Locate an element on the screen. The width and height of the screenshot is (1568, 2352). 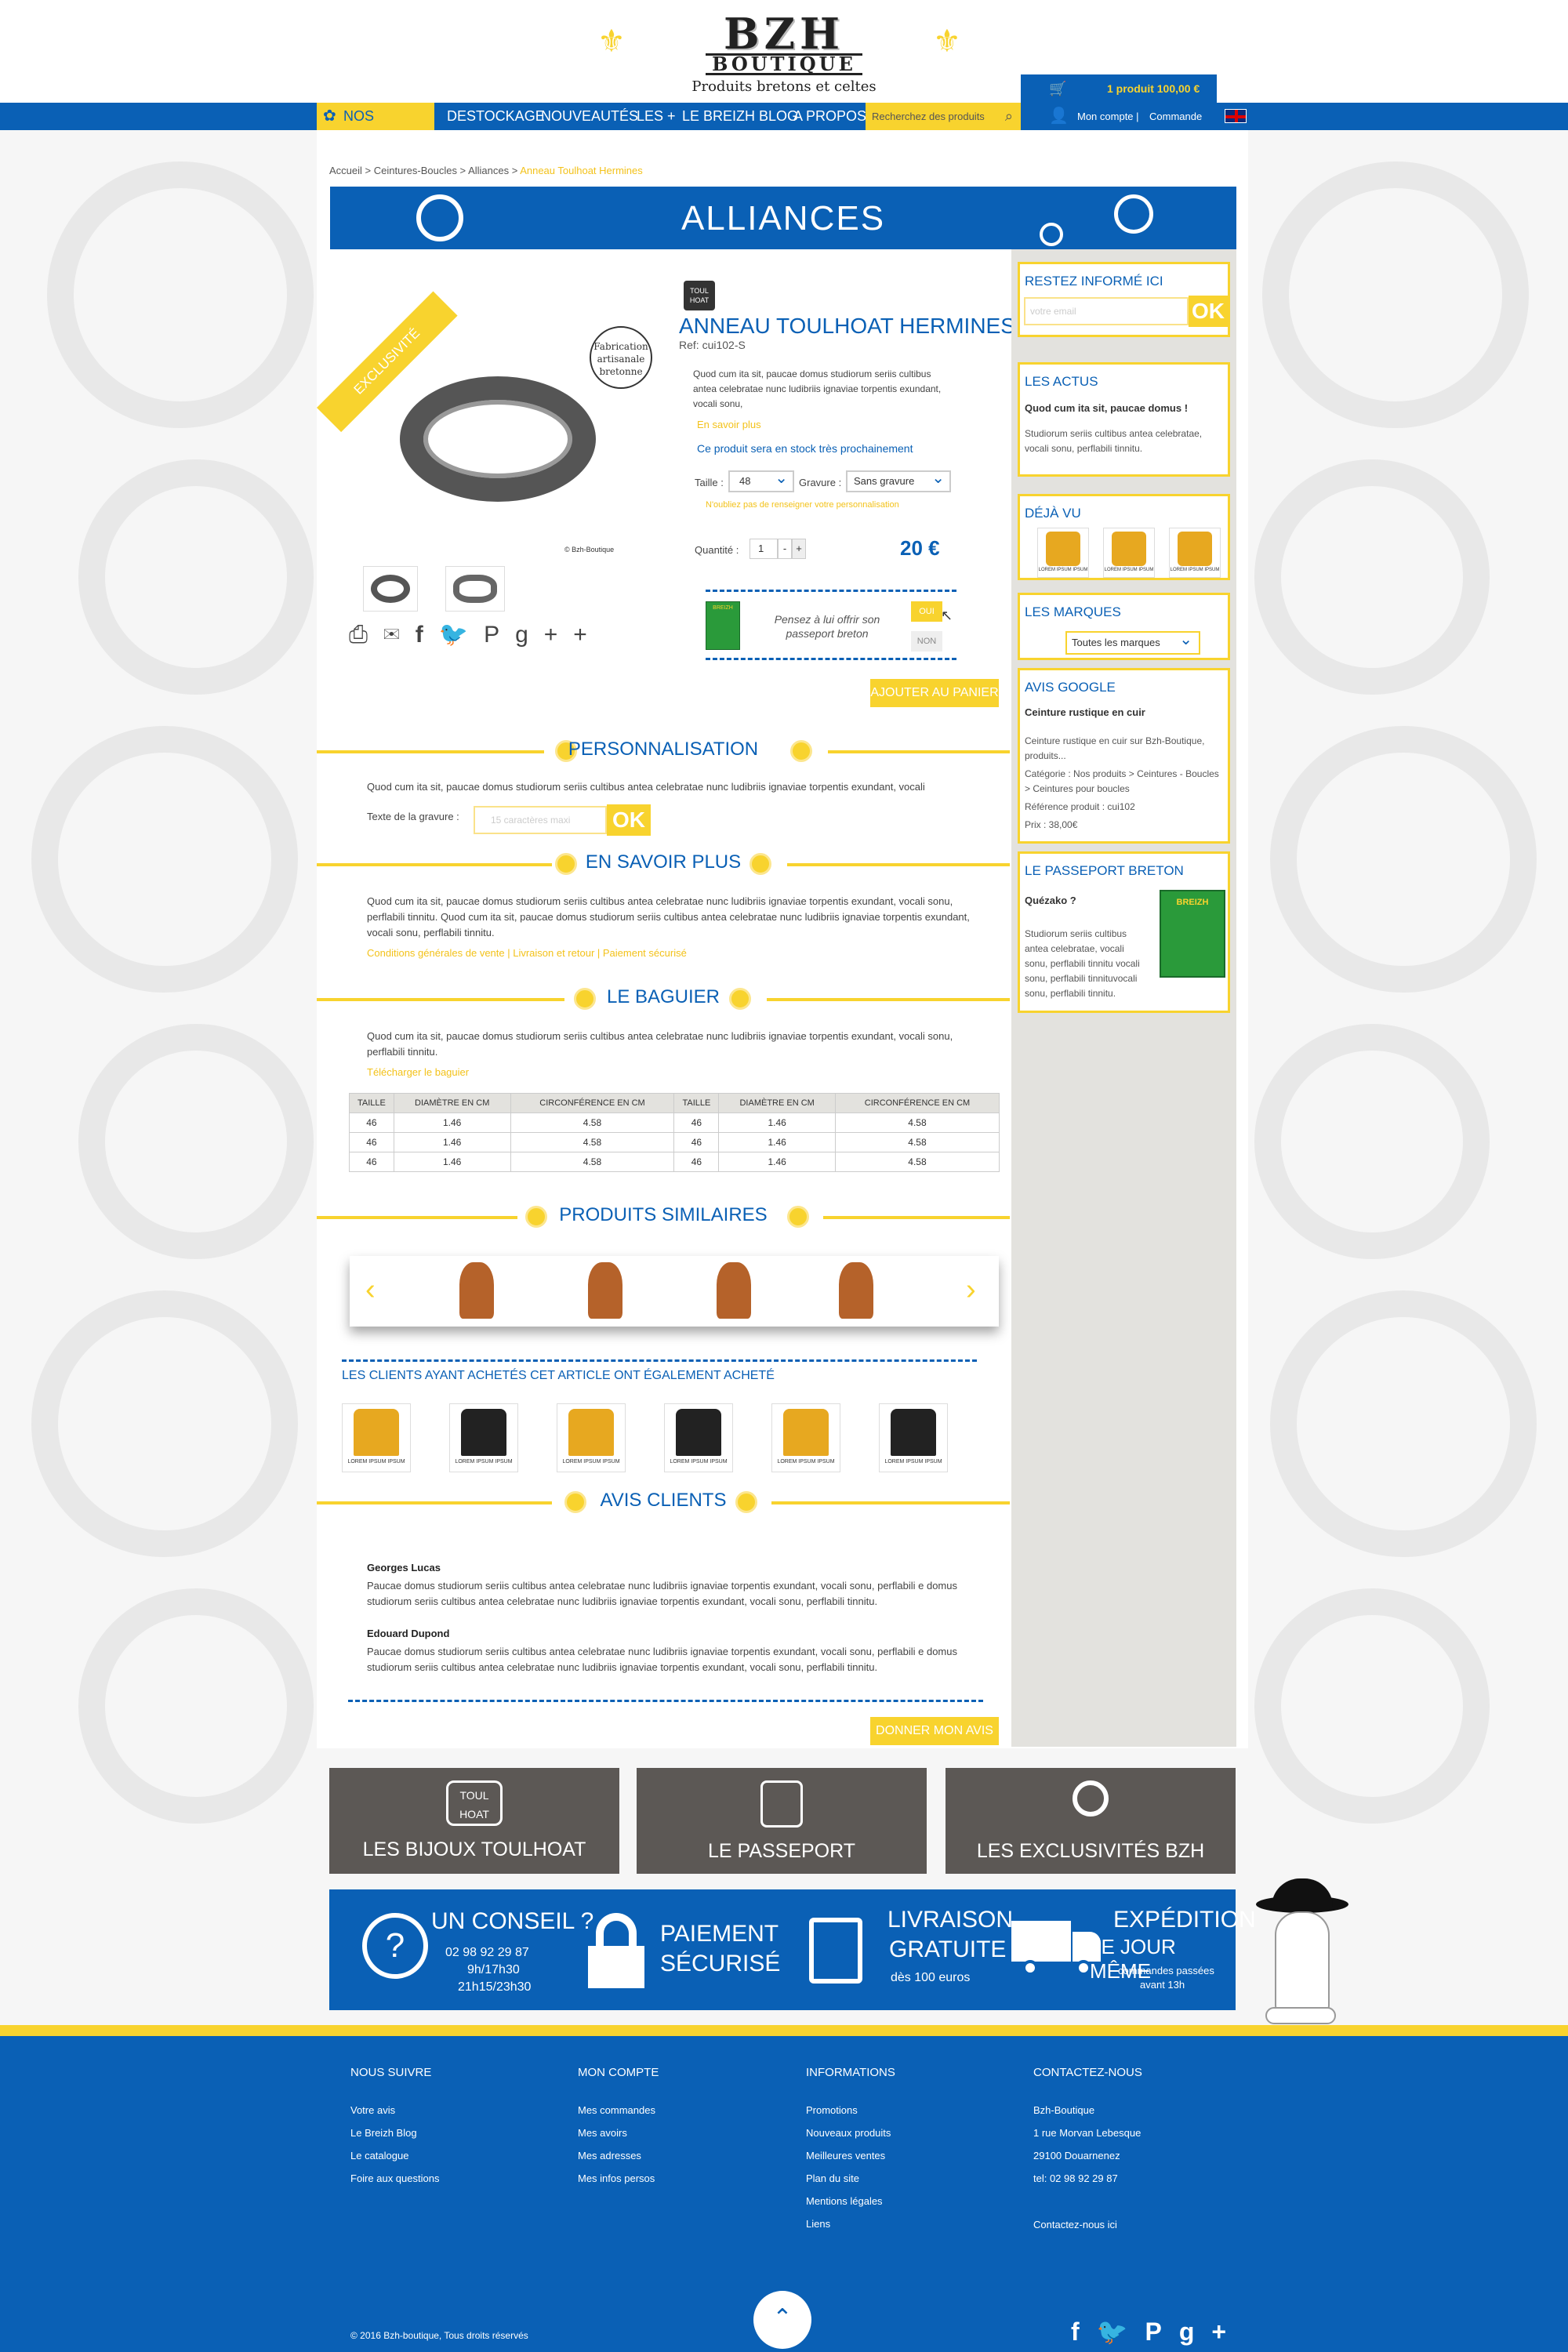
footer-link: Mes adresses is located at coordinates (618, 2155).